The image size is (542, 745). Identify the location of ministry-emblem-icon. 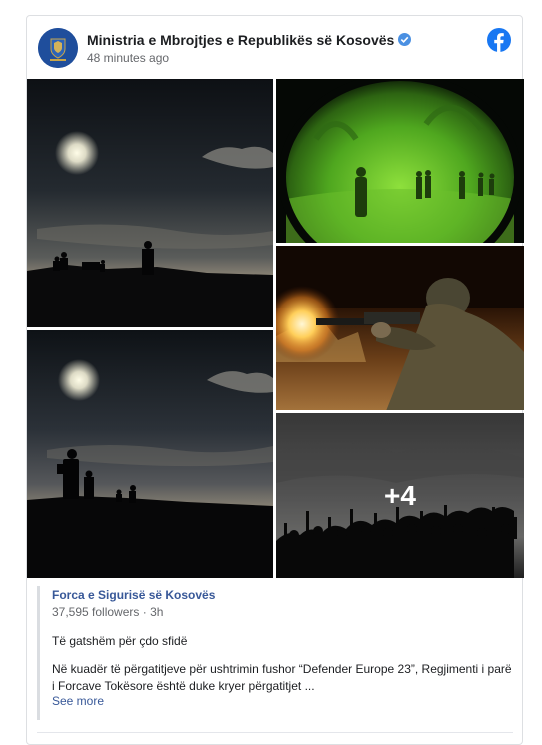
(58, 48).